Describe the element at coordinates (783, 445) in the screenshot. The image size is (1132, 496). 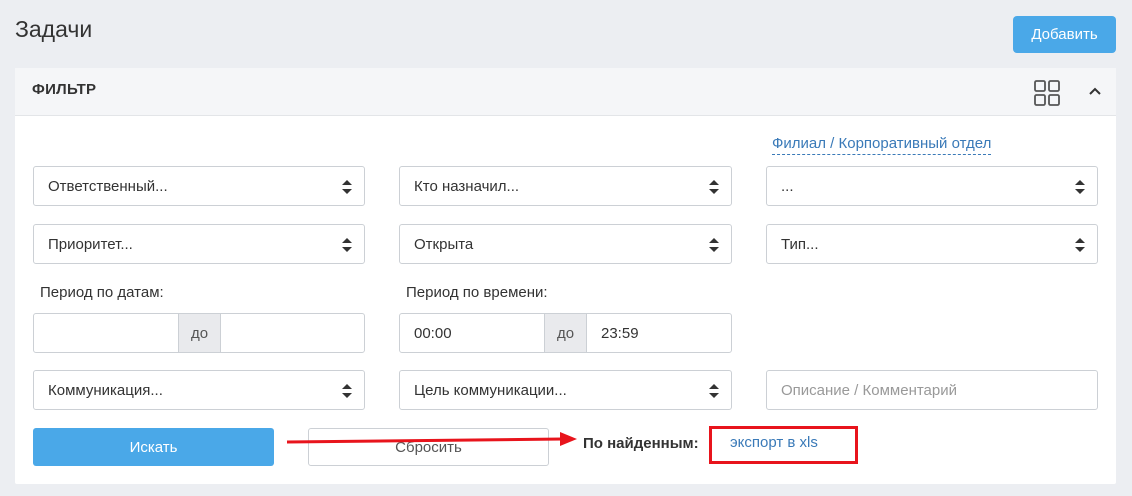
I see `annotation-highlight-box` at that location.